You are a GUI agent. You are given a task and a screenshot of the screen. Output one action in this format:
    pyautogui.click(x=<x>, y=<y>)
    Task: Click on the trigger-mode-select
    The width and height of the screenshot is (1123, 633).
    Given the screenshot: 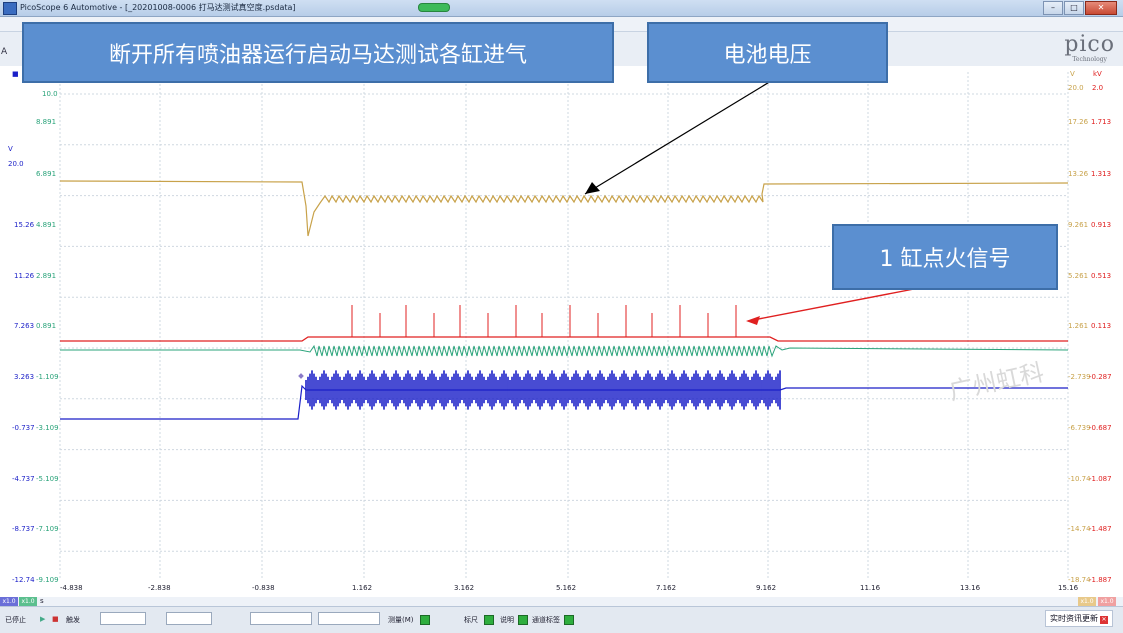 What is the action you would take?
    pyautogui.click(x=123, y=618)
    